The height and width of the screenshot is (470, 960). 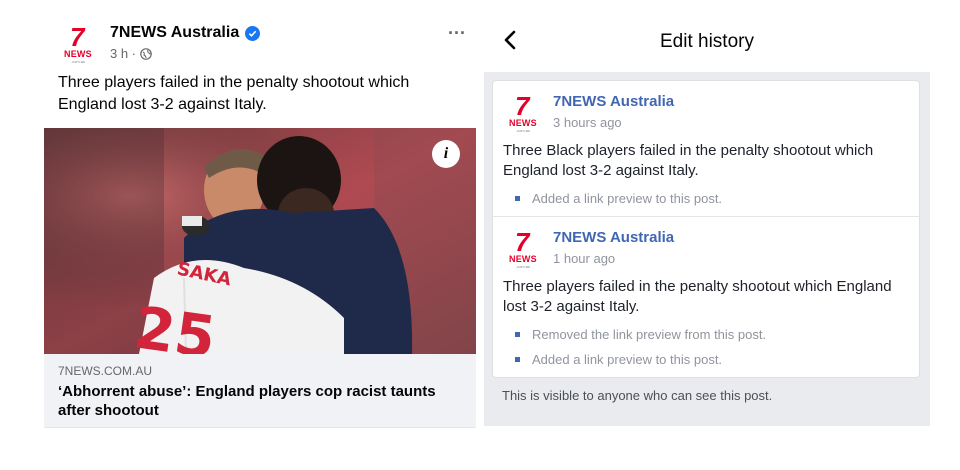 I want to click on link-domain: 7NEWS.COM.AU, so click(x=105, y=371).